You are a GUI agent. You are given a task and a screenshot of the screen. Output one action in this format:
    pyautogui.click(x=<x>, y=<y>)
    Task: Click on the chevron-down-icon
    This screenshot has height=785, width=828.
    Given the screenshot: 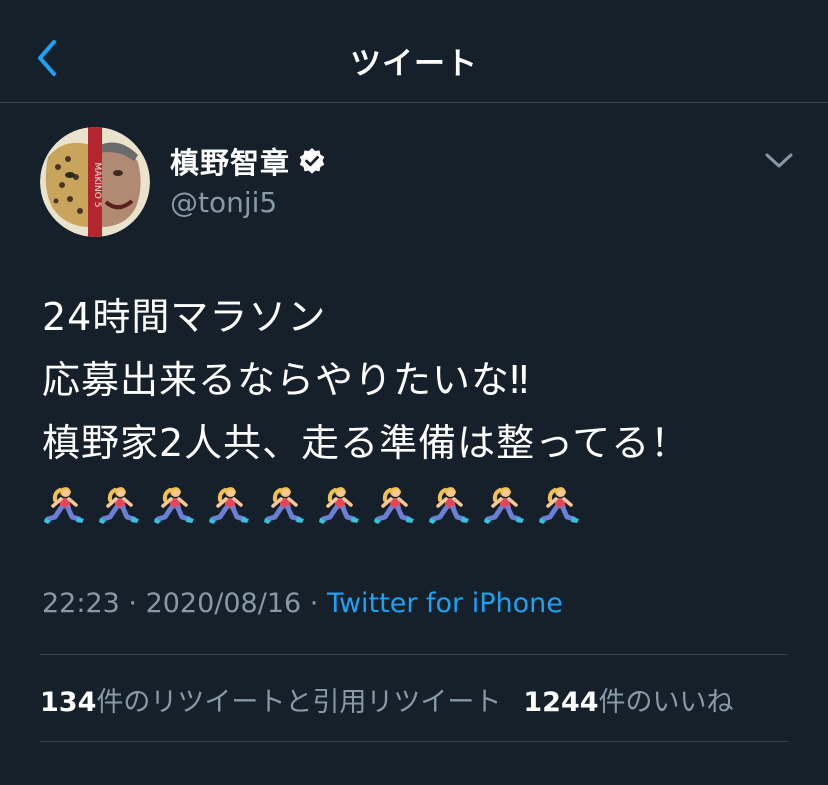 What is the action you would take?
    pyautogui.click(x=779, y=160)
    